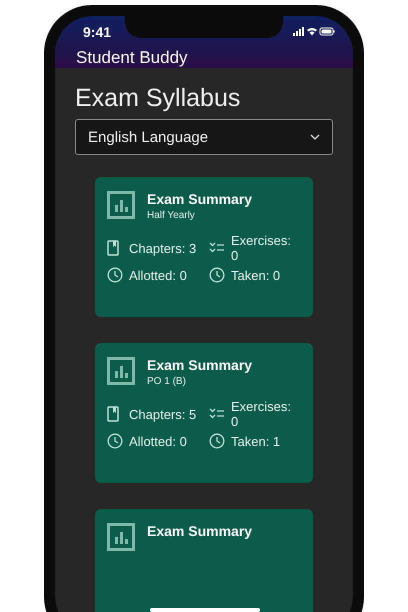 Image resolution: width=408 pixels, height=612 pixels. I want to click on chapters-count: Chapters: 5, so click(163, 414).